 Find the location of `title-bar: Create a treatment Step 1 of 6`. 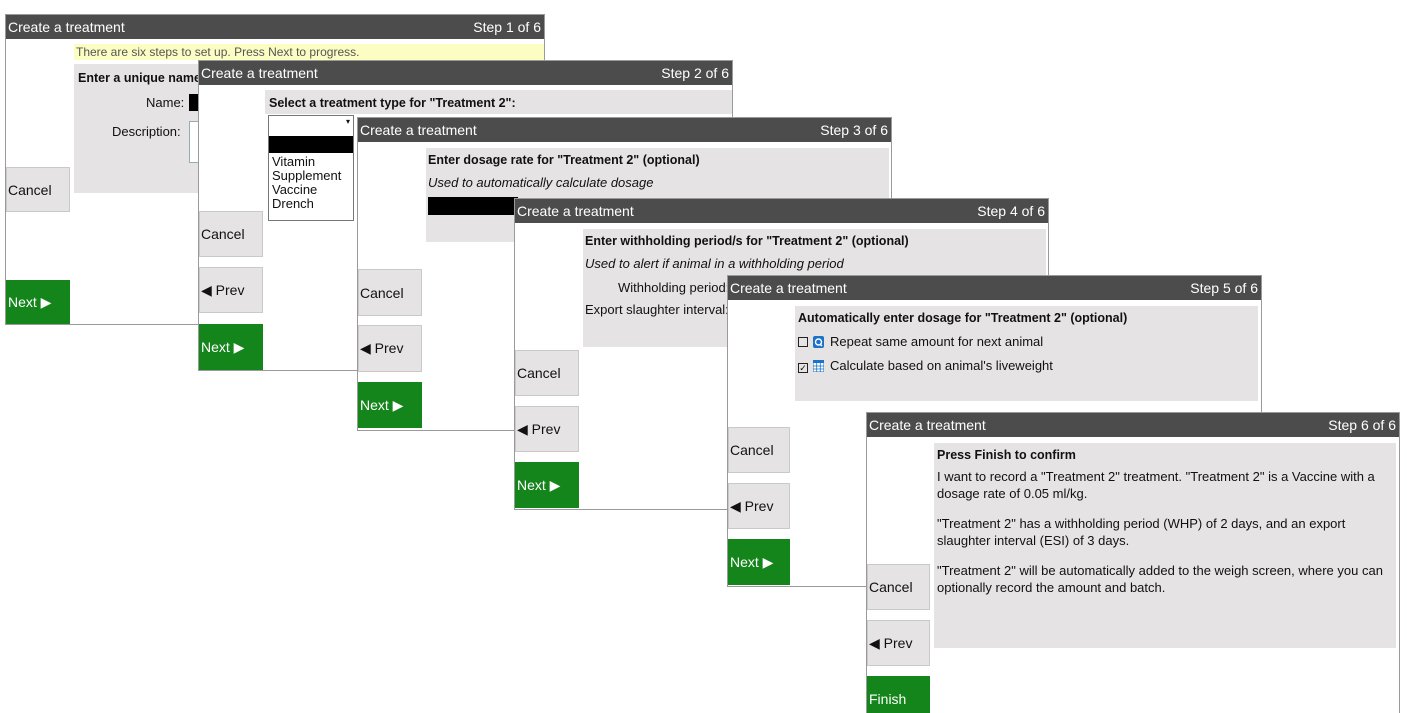

title-bar: Create a treatment Step 1 of 6 is located at coordinates (275, 27).